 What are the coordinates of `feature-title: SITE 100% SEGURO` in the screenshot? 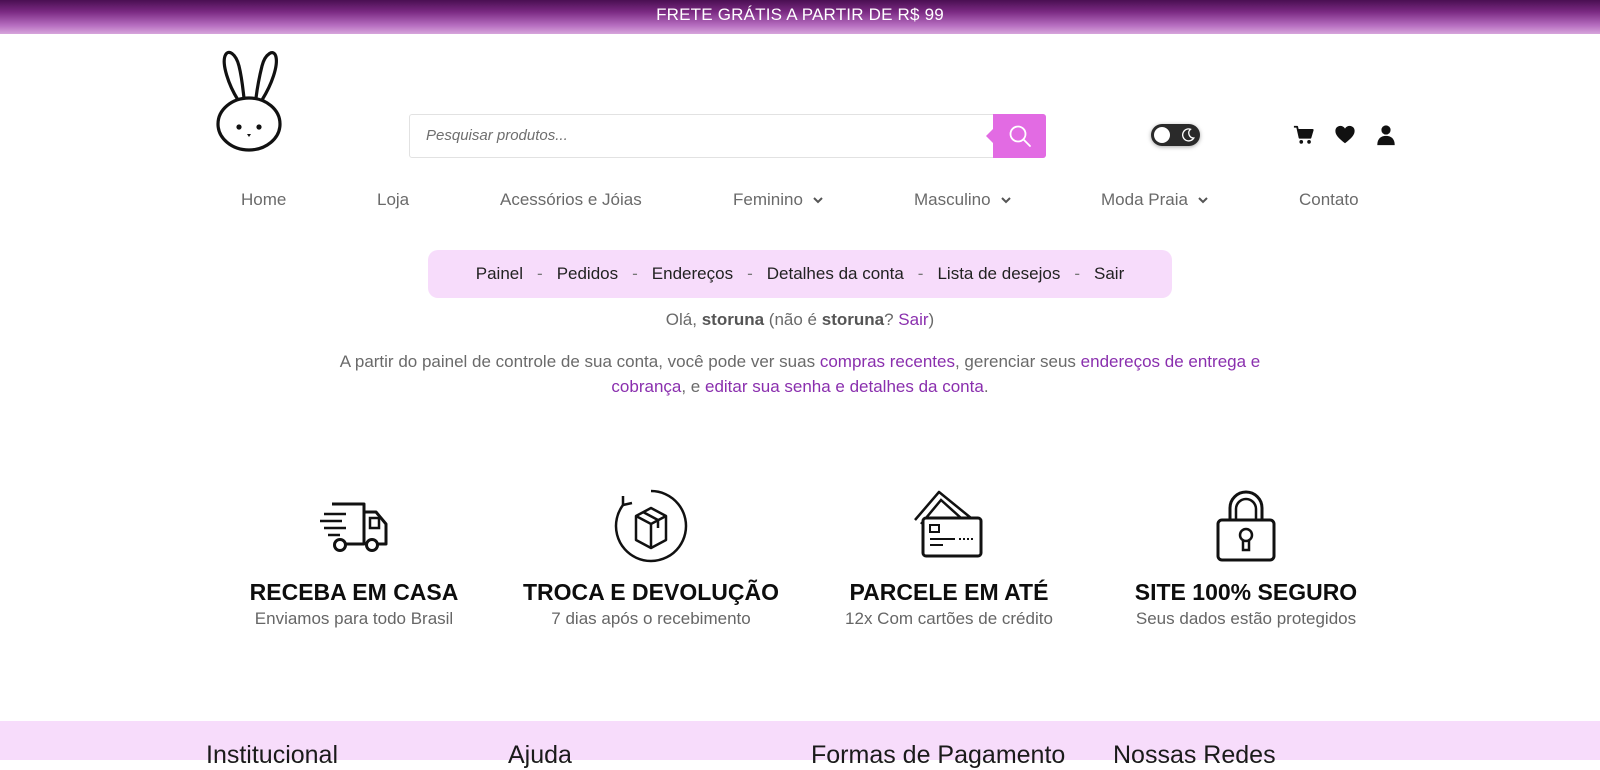 It's located at (1246, 592).